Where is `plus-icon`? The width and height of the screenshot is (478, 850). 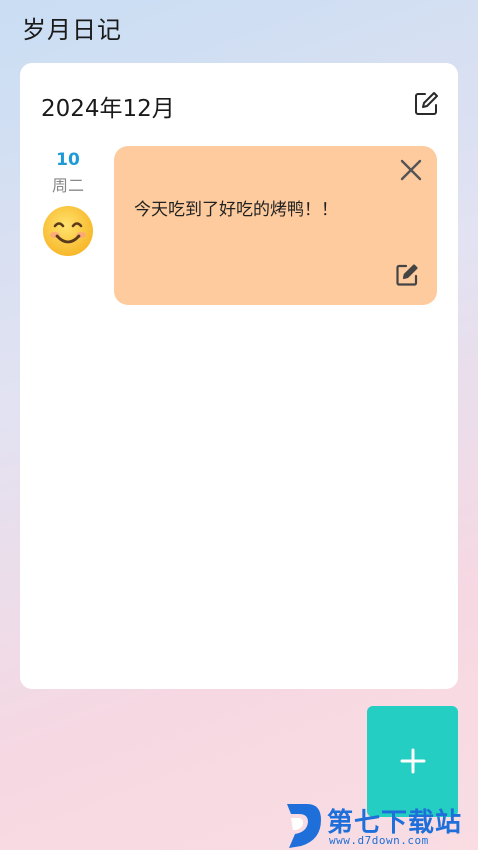 plus-icon is located at coordinates (413, 761).